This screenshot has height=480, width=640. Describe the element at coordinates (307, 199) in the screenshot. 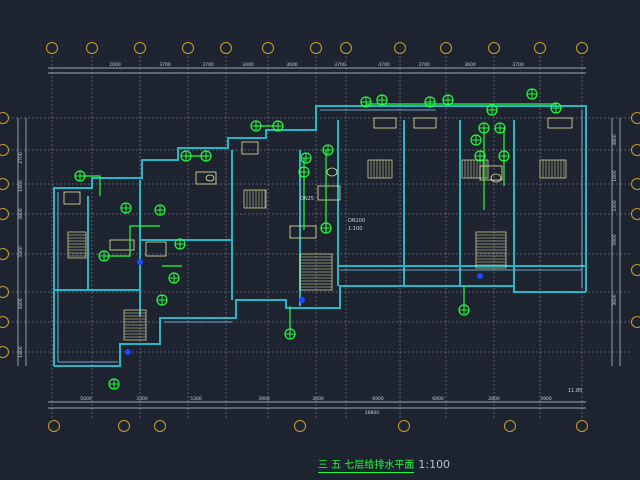

I see `pipe-note-dn25: DN25` at that location.